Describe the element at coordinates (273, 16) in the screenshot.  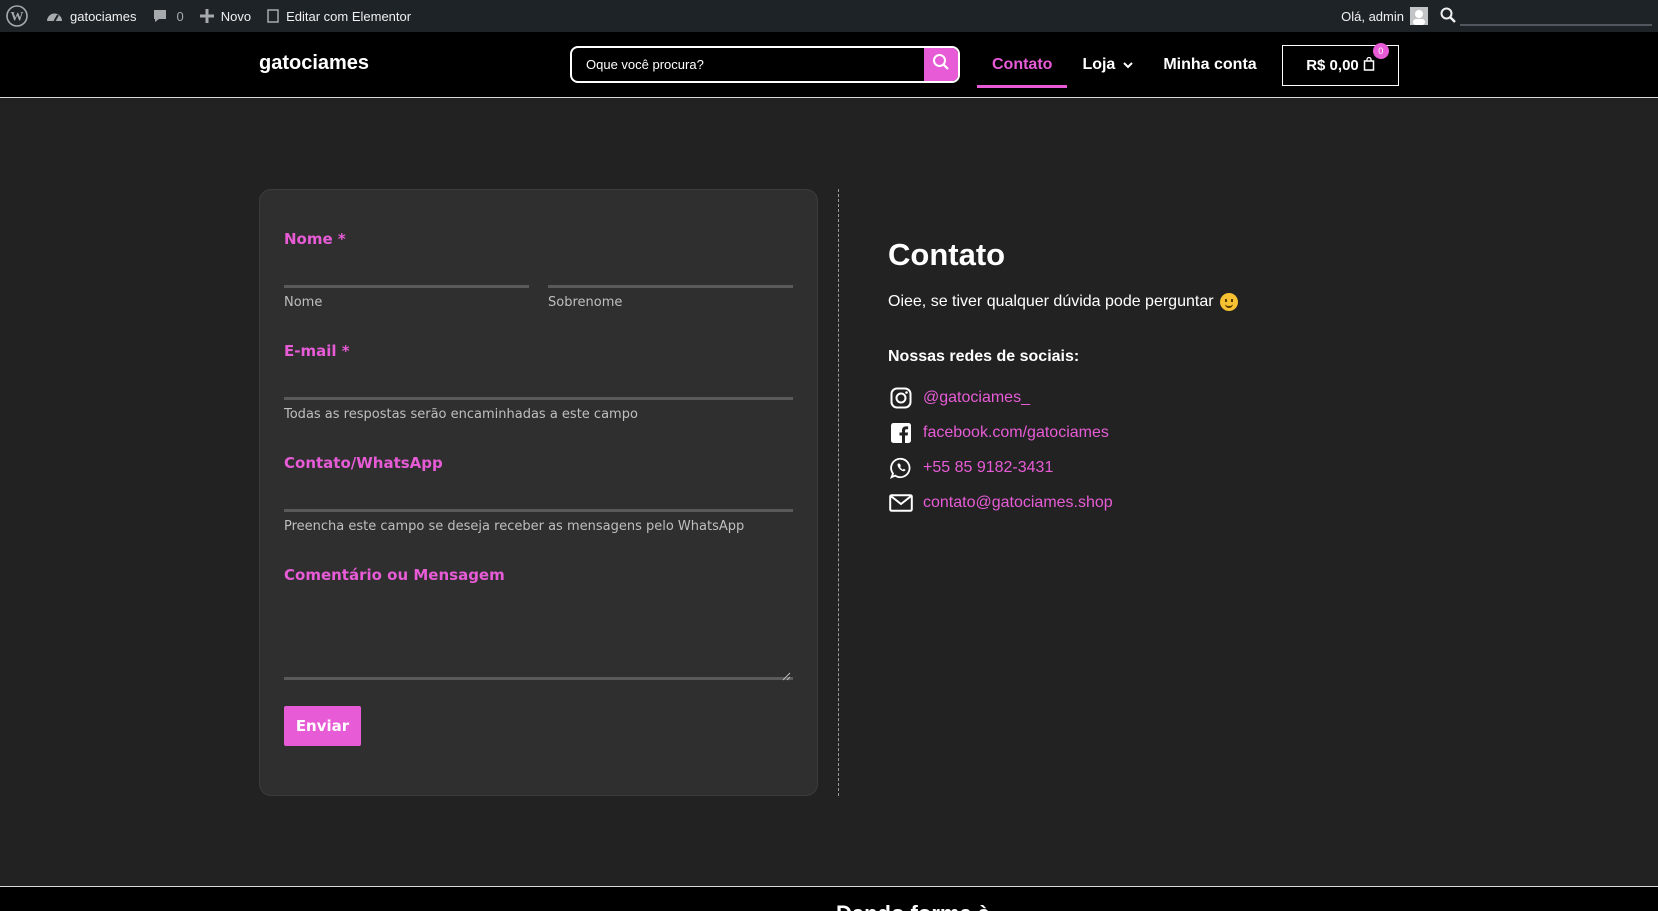
I see `elementor-icon` at that location.